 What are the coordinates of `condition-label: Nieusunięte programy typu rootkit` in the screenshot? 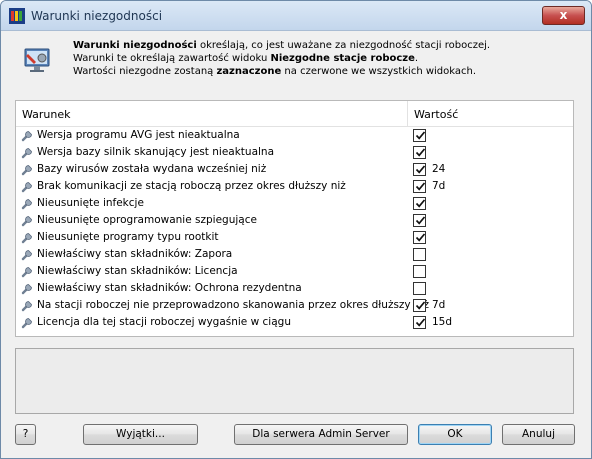 It's located at (128, 237).